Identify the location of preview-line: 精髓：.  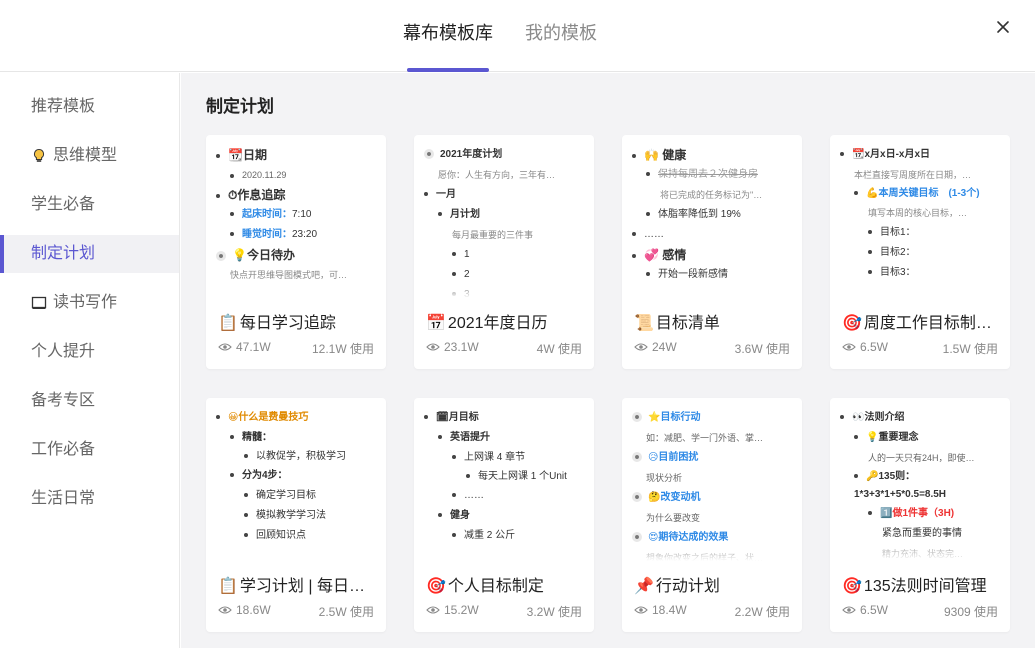
(297, 438).